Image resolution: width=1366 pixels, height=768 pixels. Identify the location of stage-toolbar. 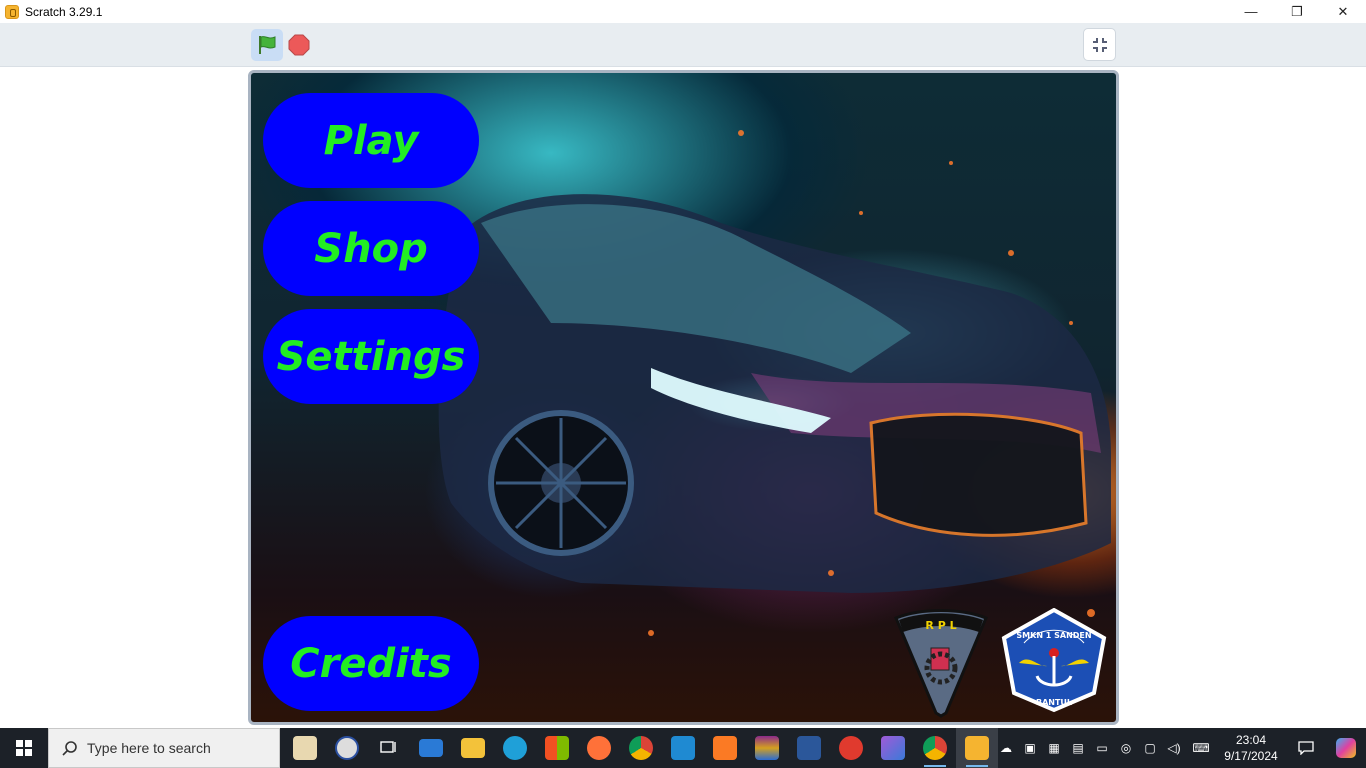
(683, 45).